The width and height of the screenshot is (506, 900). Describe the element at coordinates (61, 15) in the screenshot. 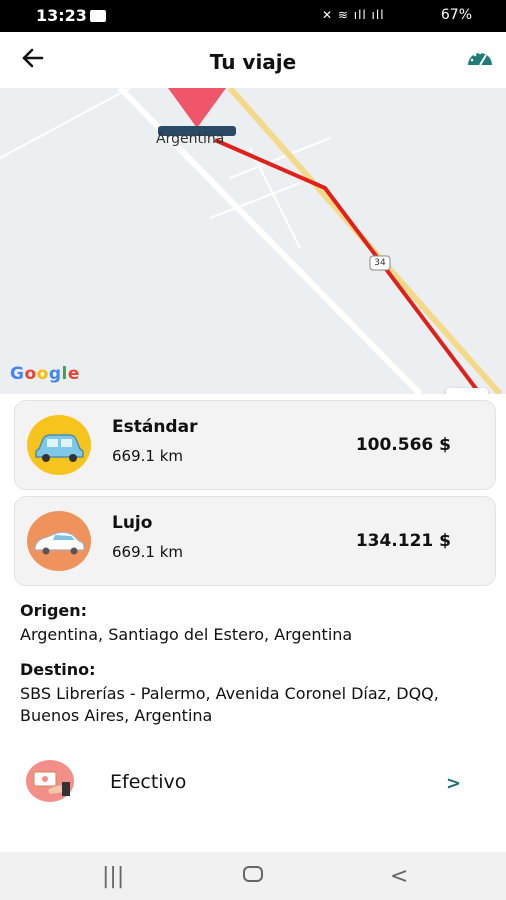

I see `status-time: 13:23` at that location.